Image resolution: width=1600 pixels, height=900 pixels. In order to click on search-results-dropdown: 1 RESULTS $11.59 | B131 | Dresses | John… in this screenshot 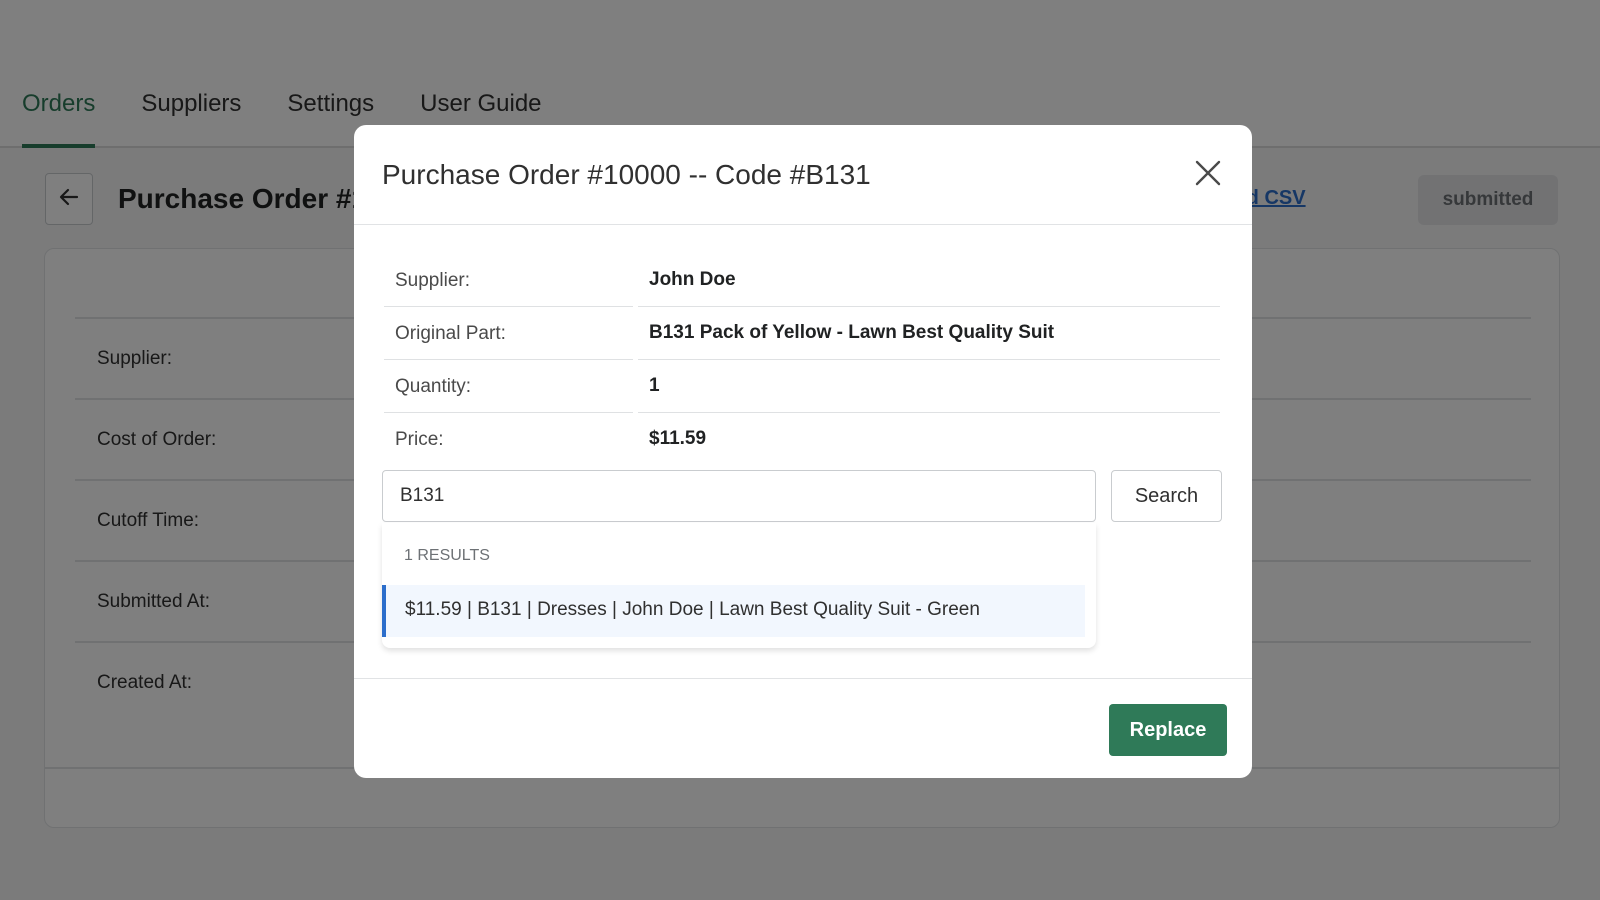, I will do `click(739, 585)`.